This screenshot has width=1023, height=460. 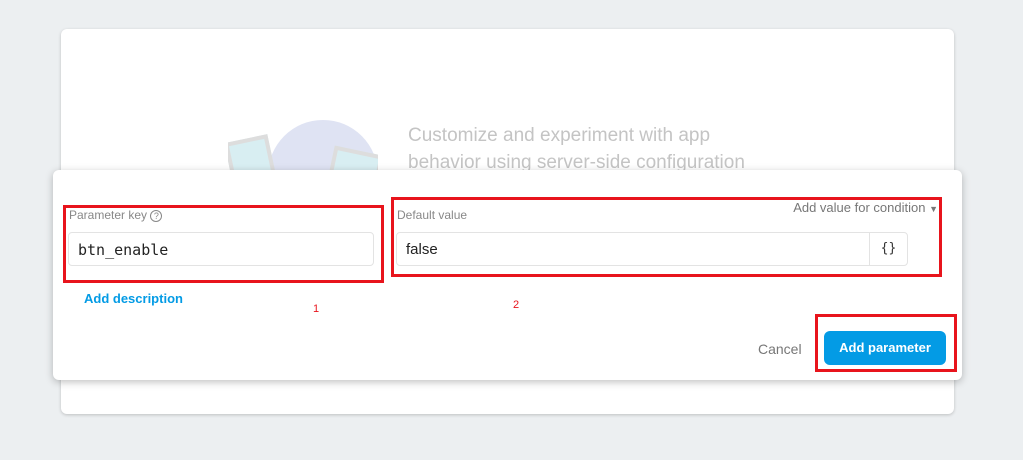 I want to click on devices-illustration, so click(x=303, y=145).